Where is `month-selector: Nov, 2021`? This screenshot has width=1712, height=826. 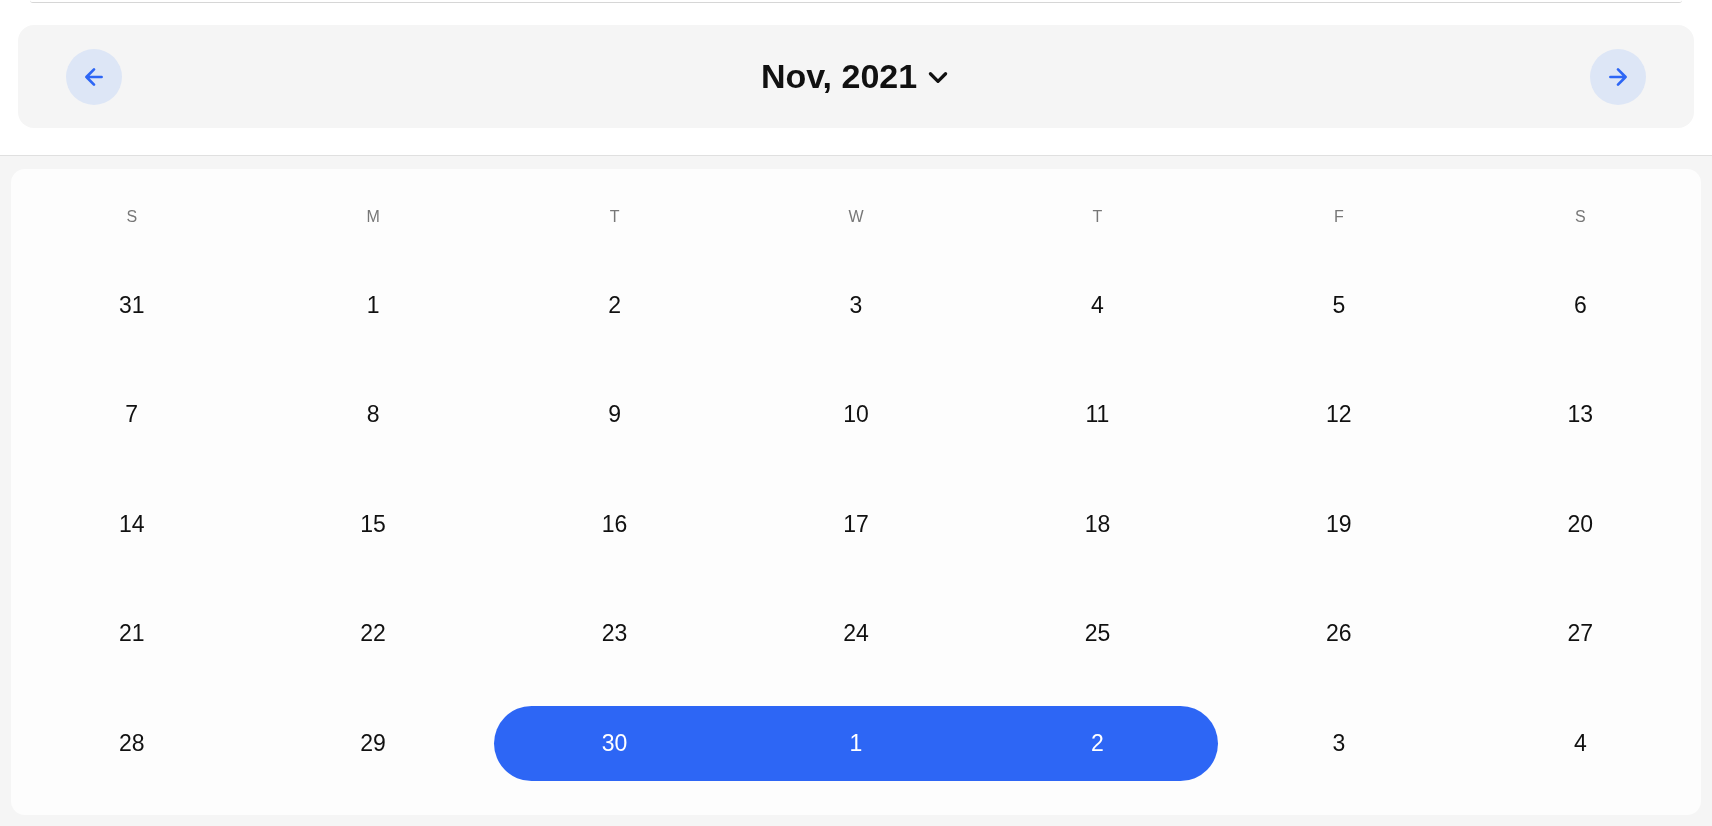 month-selector: Nov, 2021 is located at coordinates (856, 76).